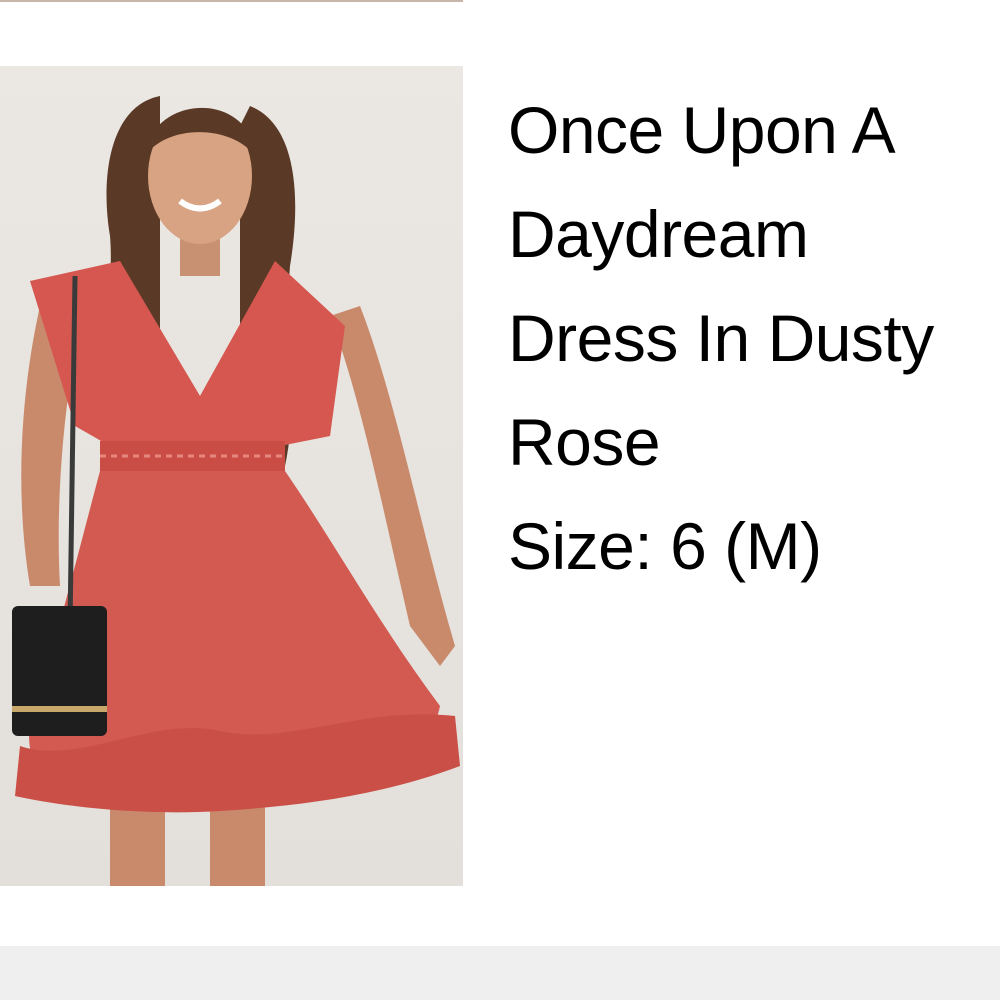  I want to click on bottom-bar, so click(500, 973).